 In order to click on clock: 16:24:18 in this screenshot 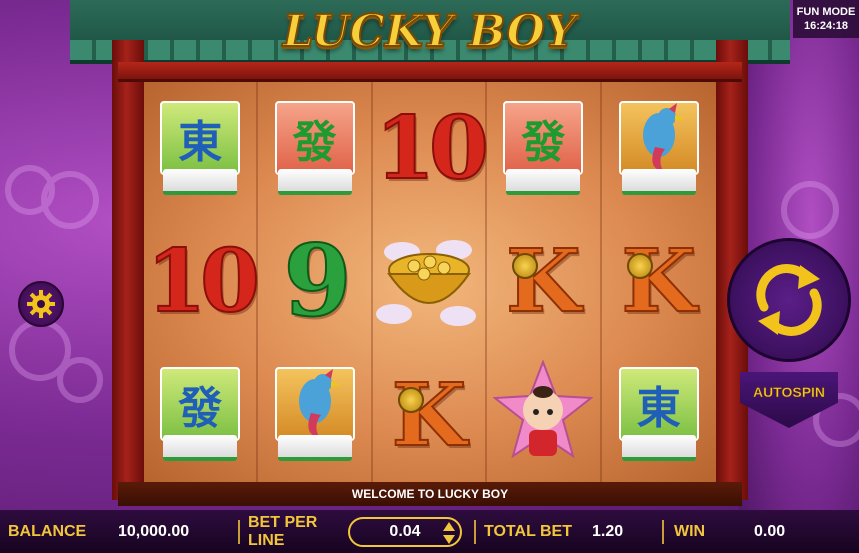, I will do `click(826, 26)`.